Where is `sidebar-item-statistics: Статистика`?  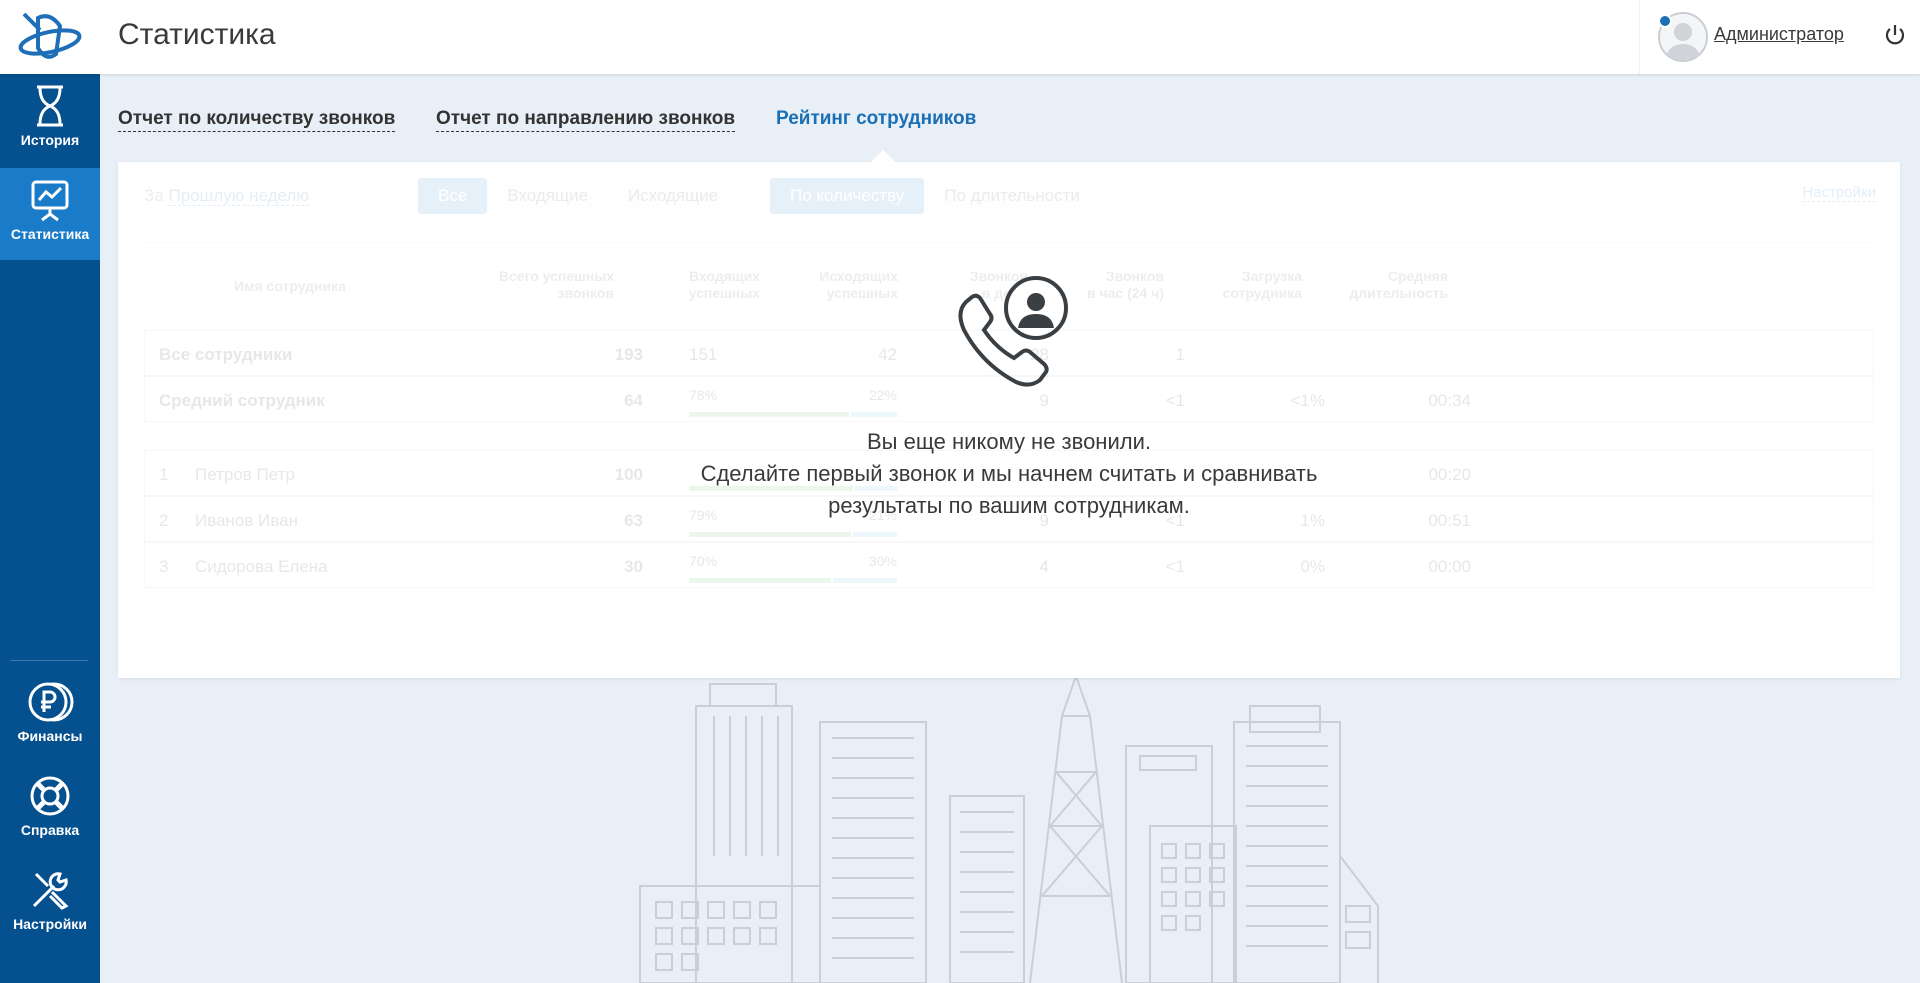 sidebar-item-statistics: Статистика is located at coordinates (50, 214).